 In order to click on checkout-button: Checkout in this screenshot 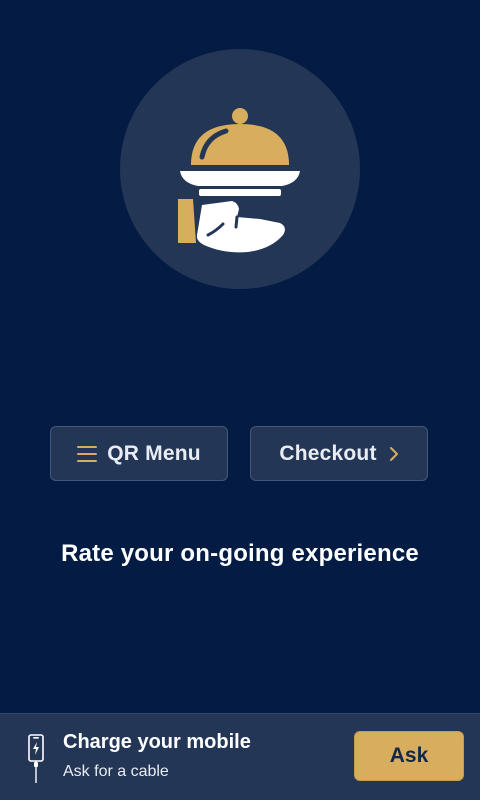, I will do `click(339, 453)`.